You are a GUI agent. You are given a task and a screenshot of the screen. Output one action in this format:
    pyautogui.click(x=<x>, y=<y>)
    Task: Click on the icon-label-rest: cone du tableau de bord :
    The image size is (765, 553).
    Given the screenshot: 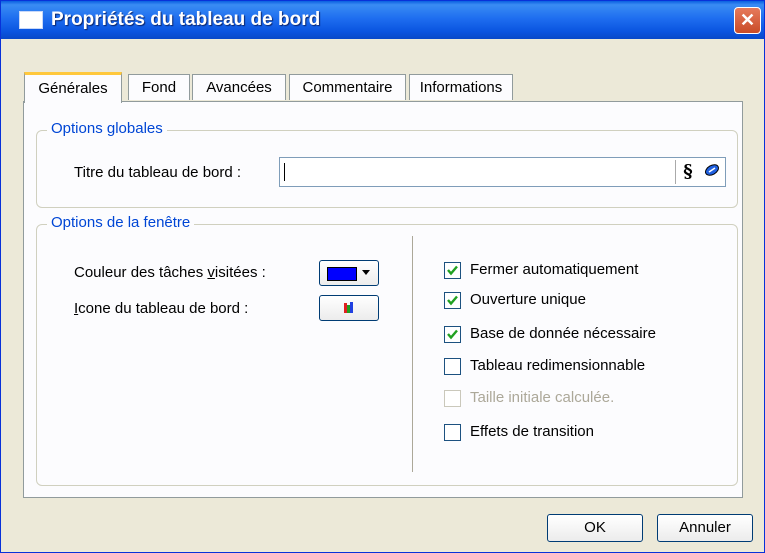 What is the action you would take?
    pyautogui.click(x=163, y=308)
    